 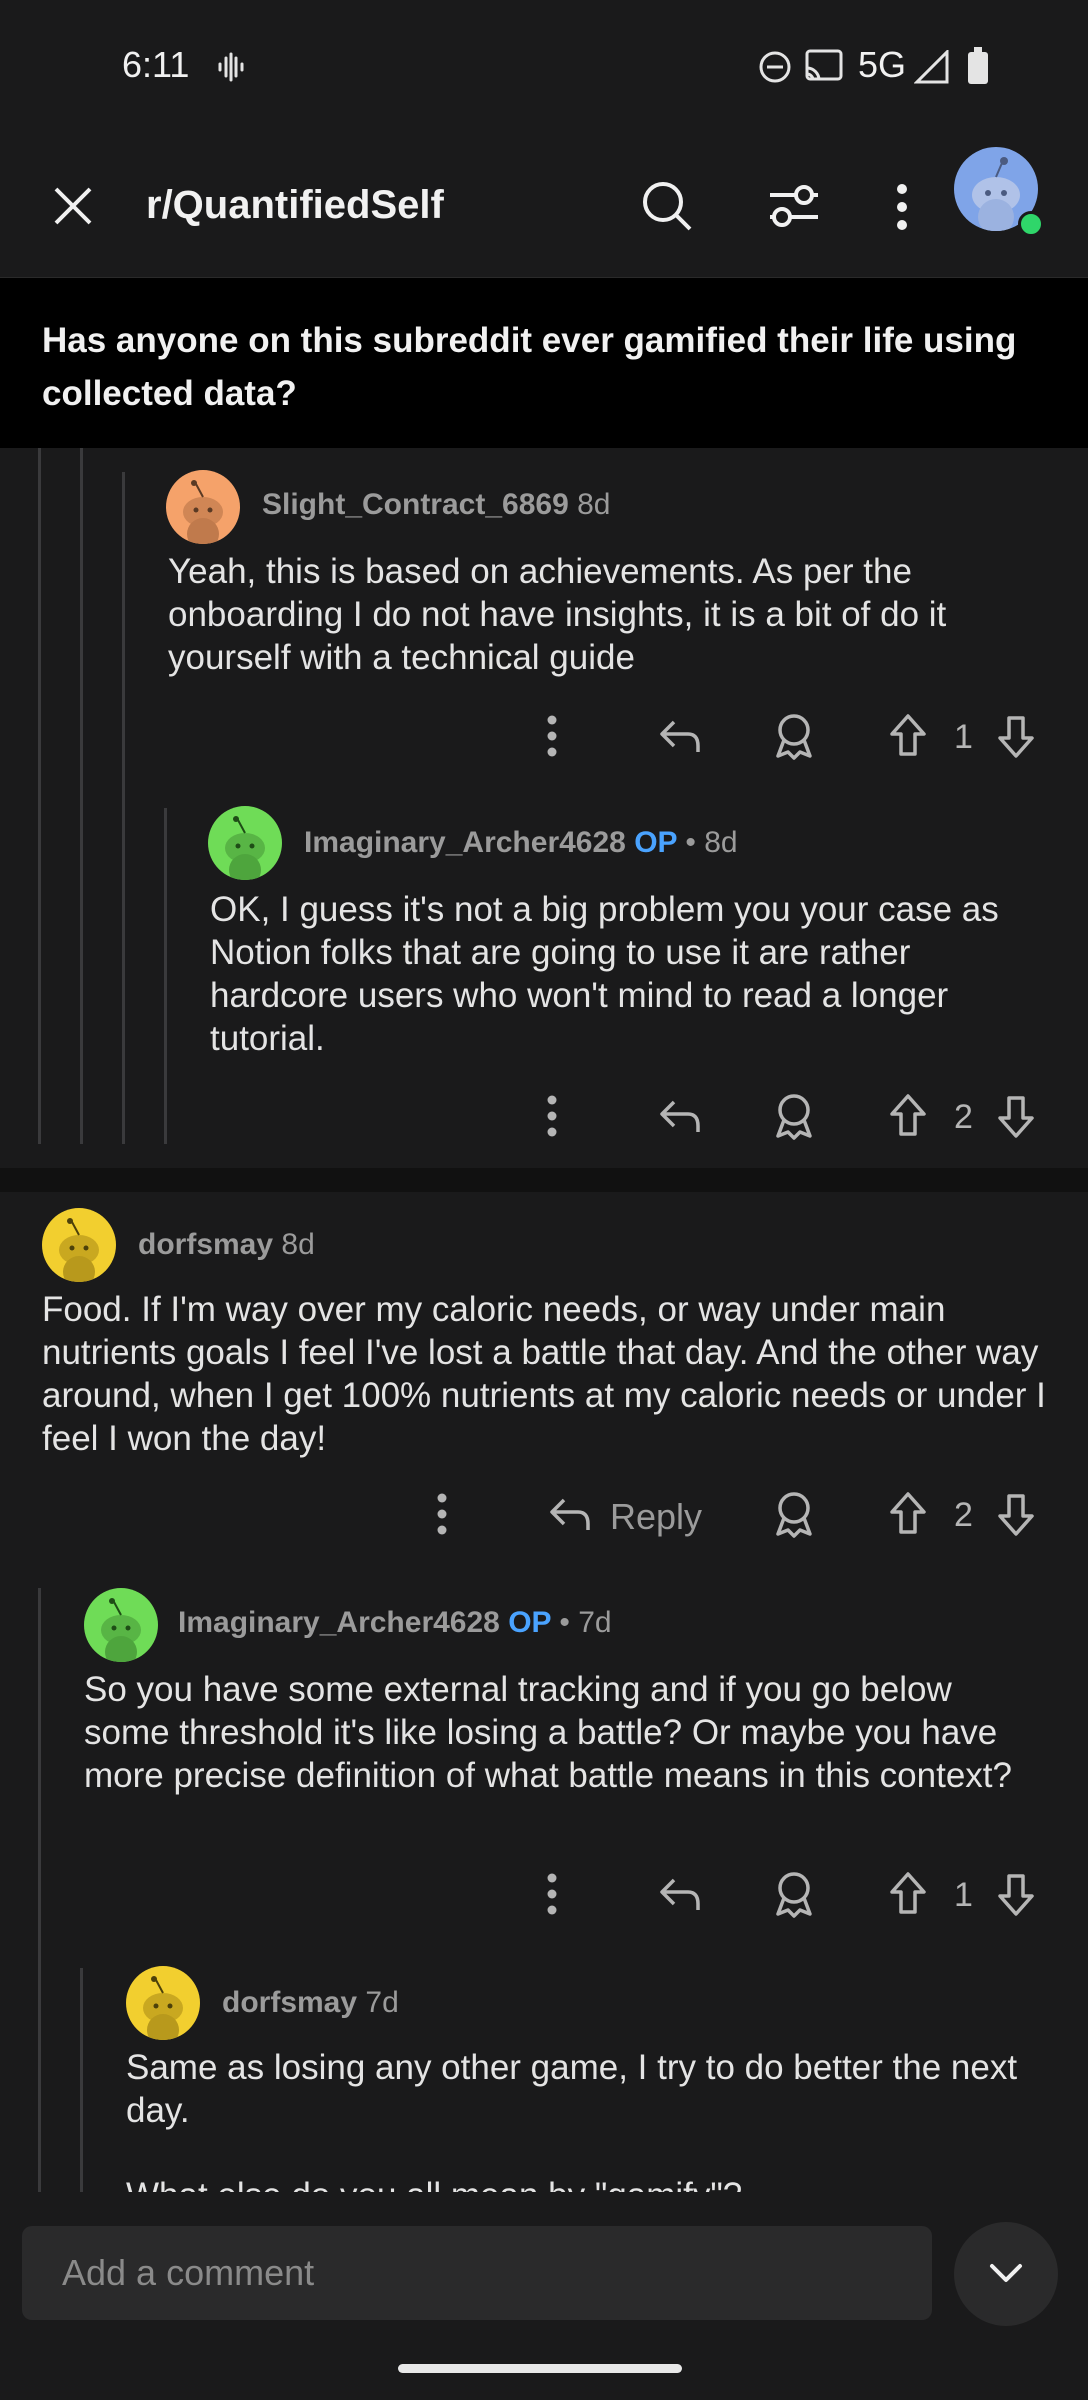 I want to click on home-indicator, so click(x=540, y=2368).